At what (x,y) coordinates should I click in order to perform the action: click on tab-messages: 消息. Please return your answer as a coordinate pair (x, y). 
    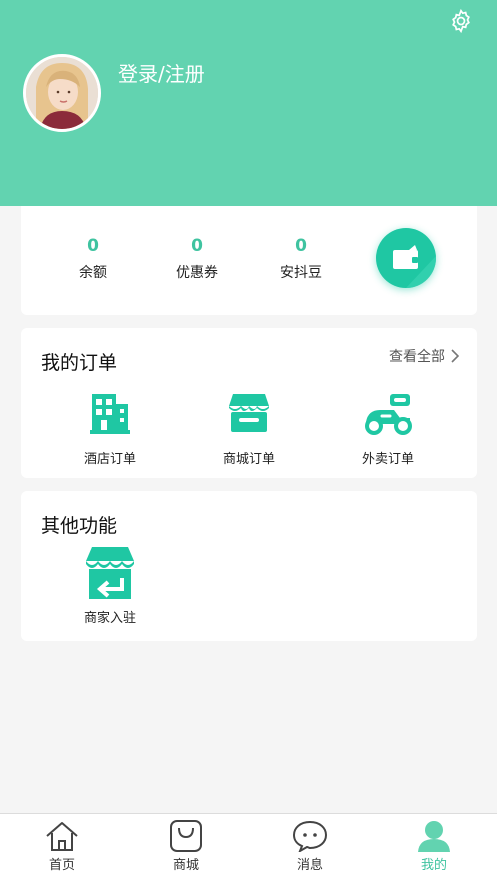
    Looking at the image, I should click on (310, 846).